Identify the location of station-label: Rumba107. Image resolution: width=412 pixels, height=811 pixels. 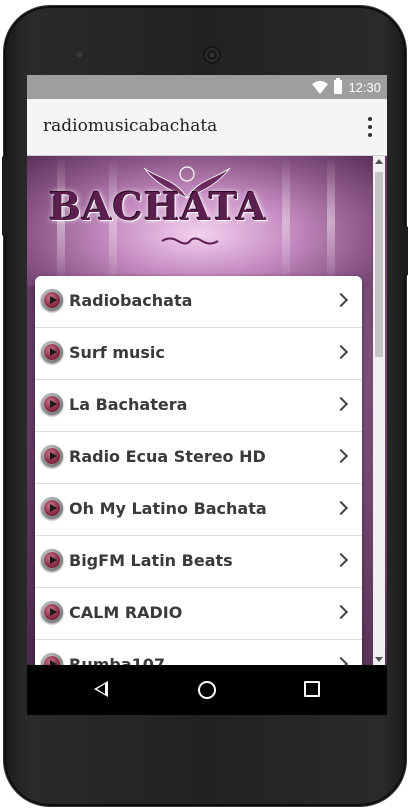
(117, 660).